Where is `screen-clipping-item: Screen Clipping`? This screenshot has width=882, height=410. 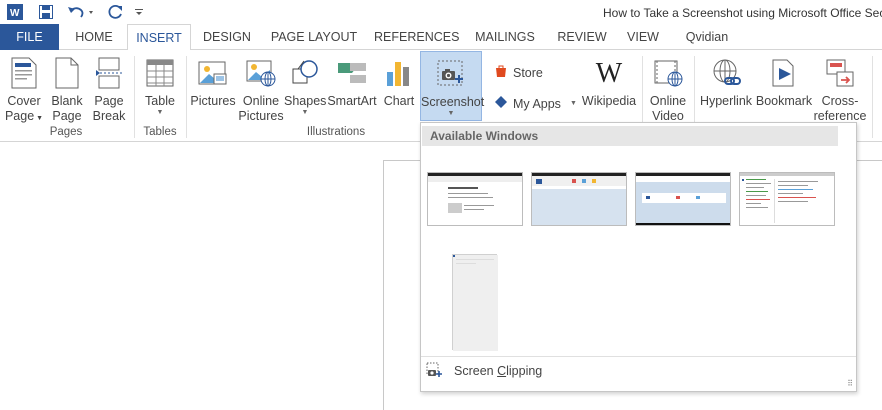
screen-clipping-item: Screen Clipping is located at coordinates (484, 371).